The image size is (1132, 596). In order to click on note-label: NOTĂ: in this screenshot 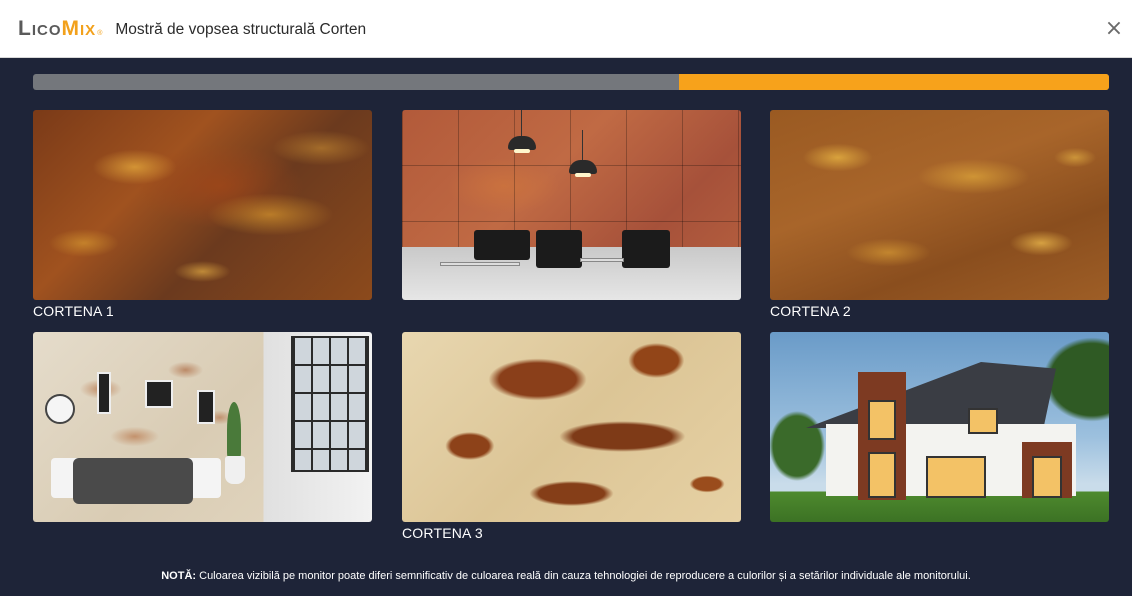, I will do `click(179, 576)`.